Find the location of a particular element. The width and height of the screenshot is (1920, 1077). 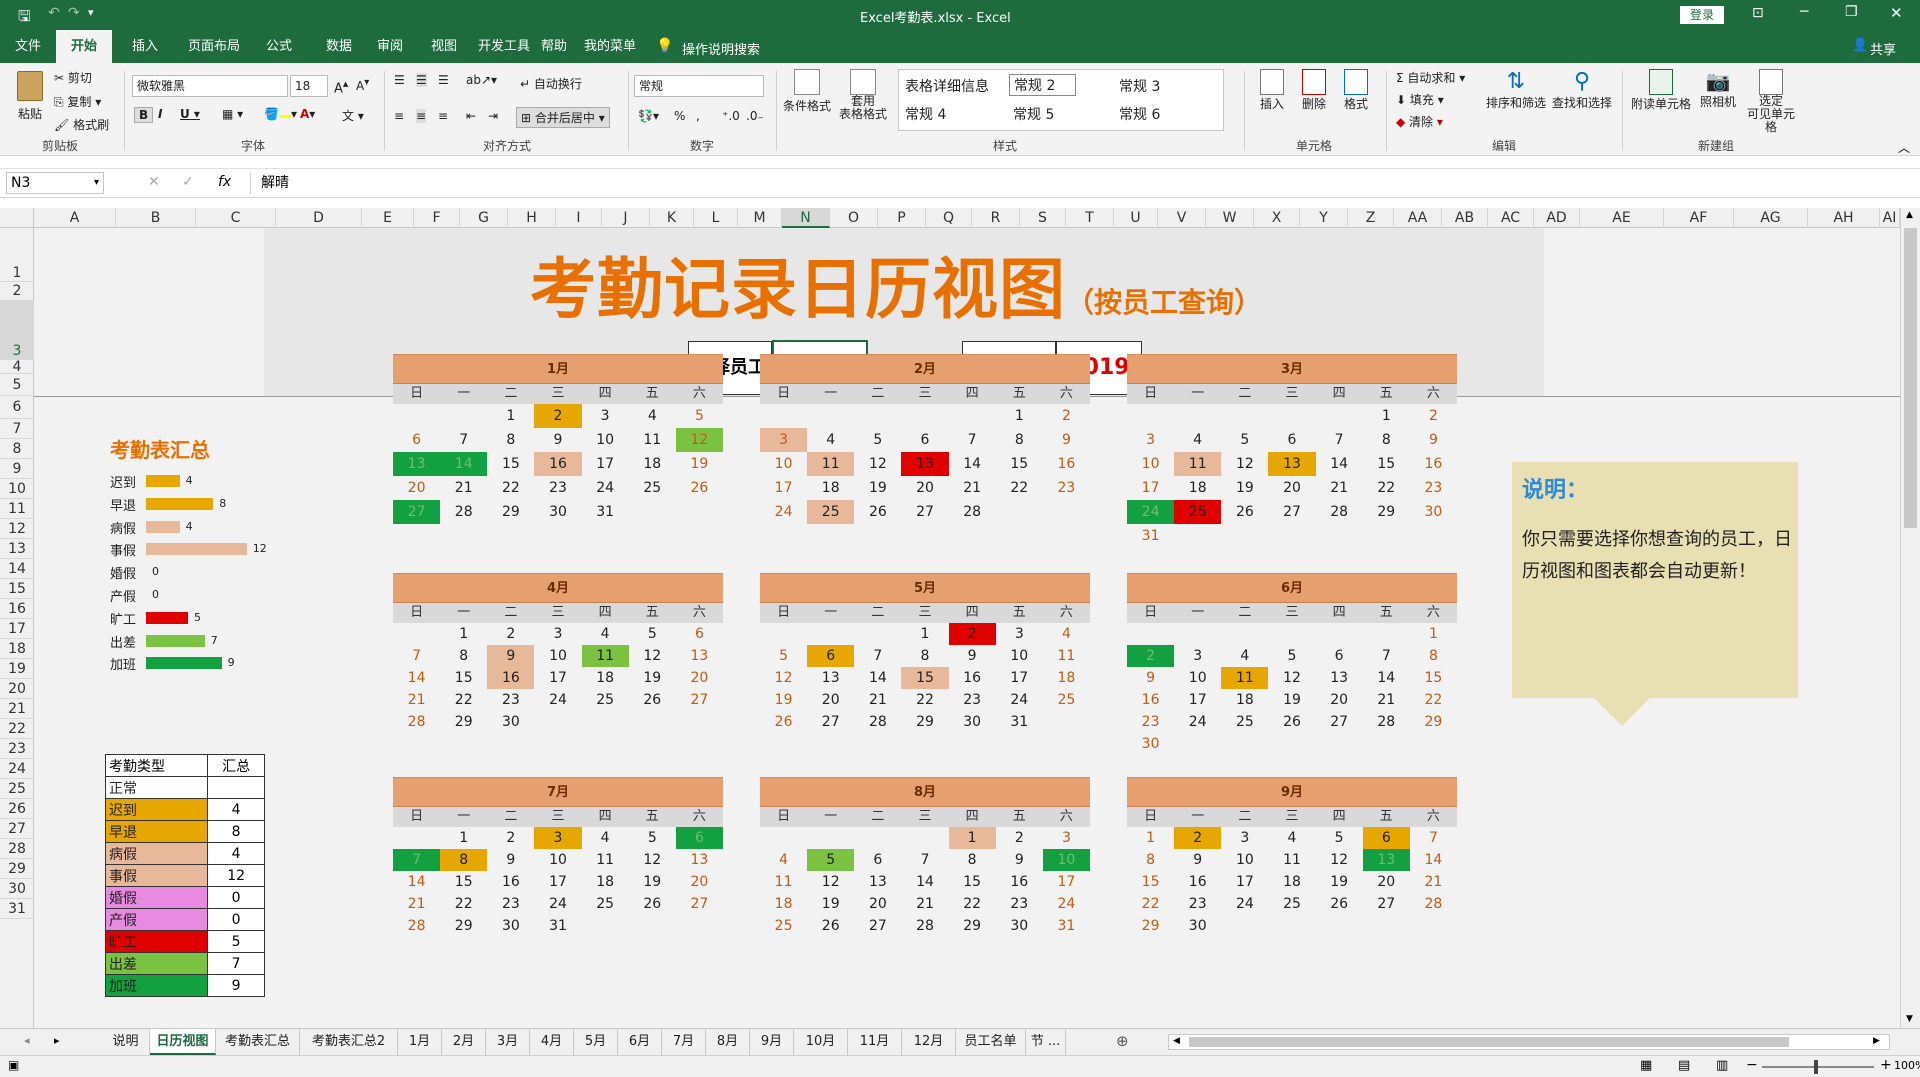

ribbon-tab: 开发工具 is located at coordinates (504, 46).